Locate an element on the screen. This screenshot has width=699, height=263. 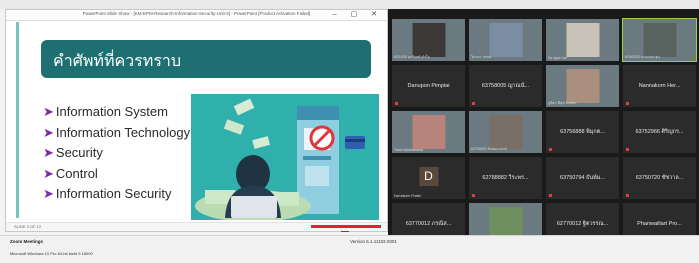
bullet-item: ➤ Information System is located at coordinates (105, 111).